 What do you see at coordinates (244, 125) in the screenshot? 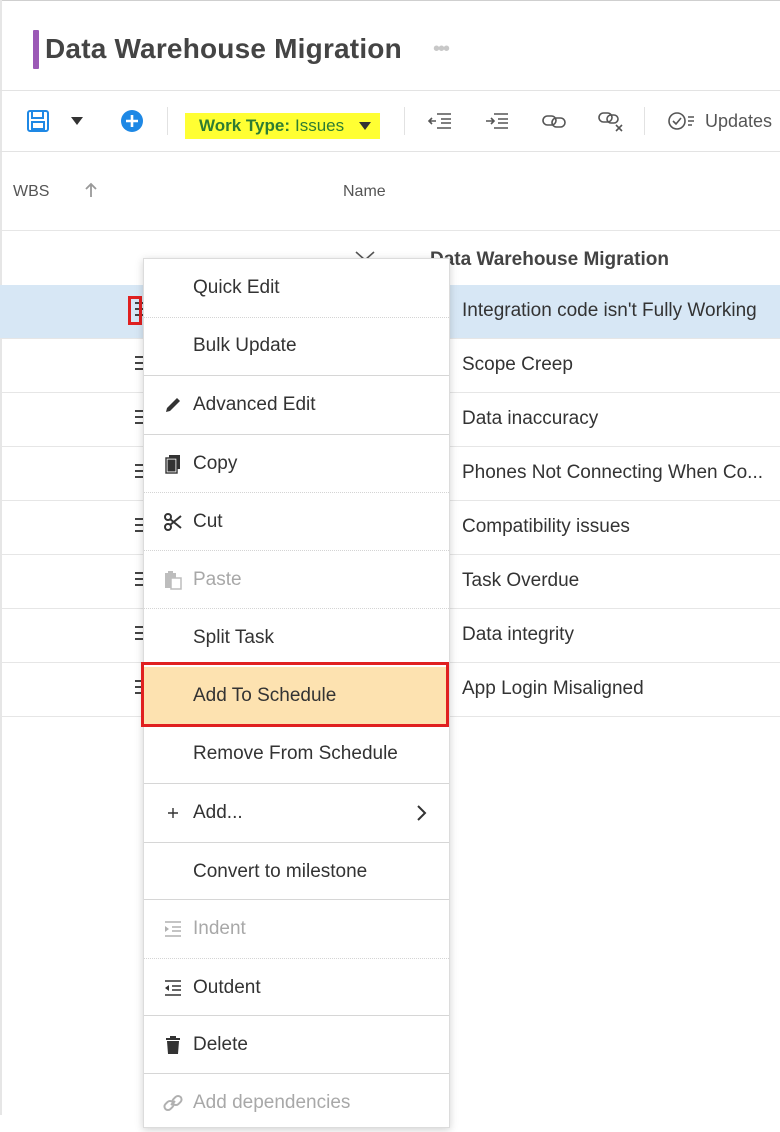
I see `work-type-key: Work Type:` at bounding box center [244, 125].